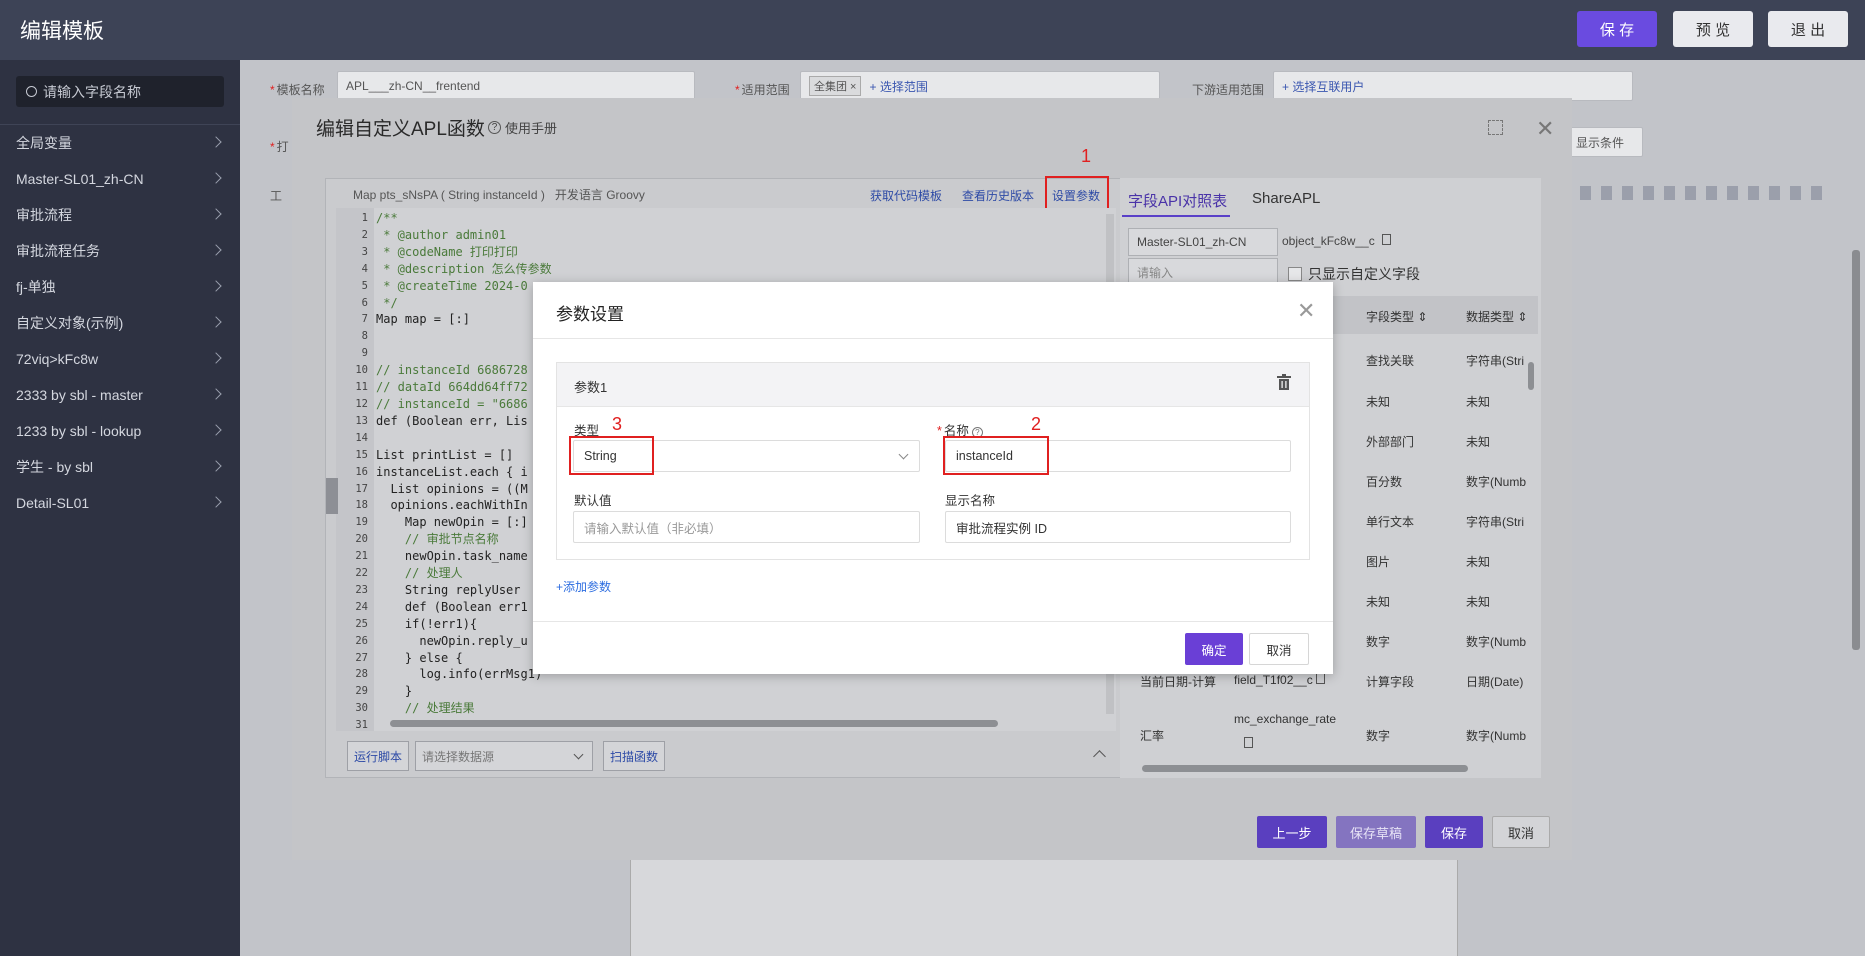 The width and height of the screenshot is (1865, 956). What do you see at coordinates (1495, 127) in the screenshot?
I see `fullscreen-icon` at bounding box center [1495, 127].